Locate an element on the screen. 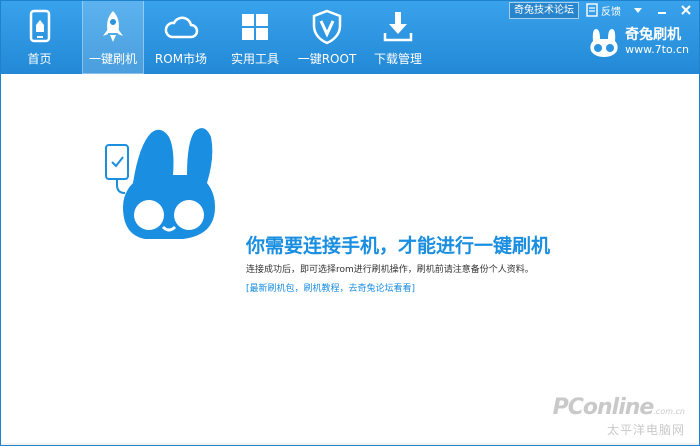 The width and height of the screenshot is (700, 446). nav-flash: 一键刷机 is located at coordinates (113, 37).